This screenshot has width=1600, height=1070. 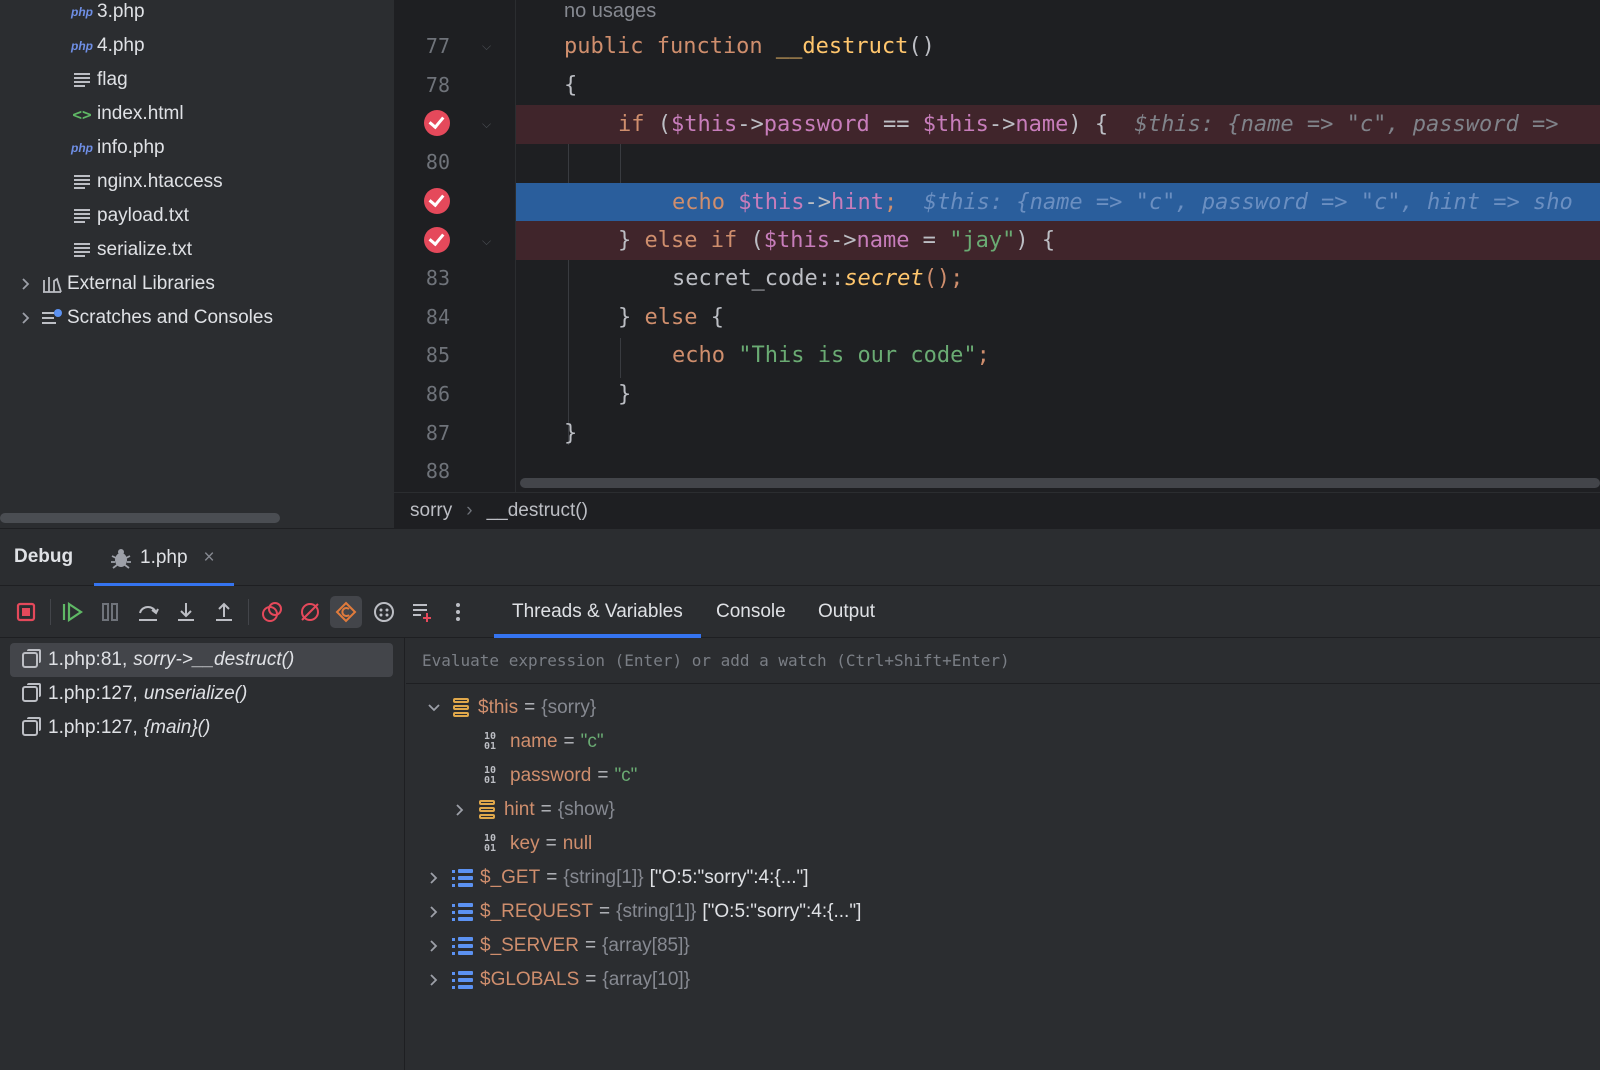 What do you see at coordinates (1058, 46) in the screenshot?
I see `code-line-77: public function __destruct()` at bounding box center [1058, 46].